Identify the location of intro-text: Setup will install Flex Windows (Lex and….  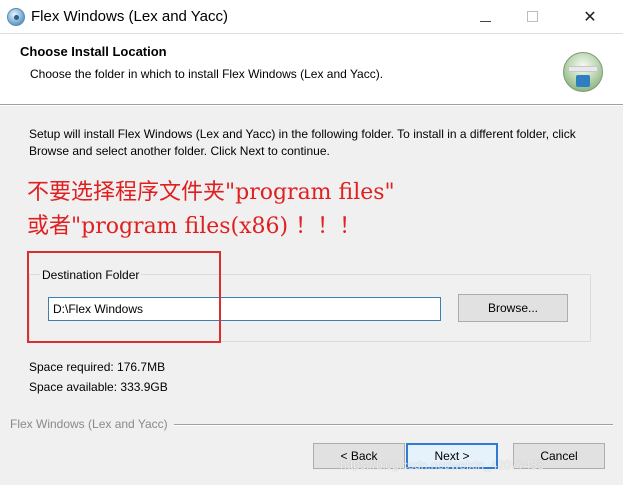
(302, 142).